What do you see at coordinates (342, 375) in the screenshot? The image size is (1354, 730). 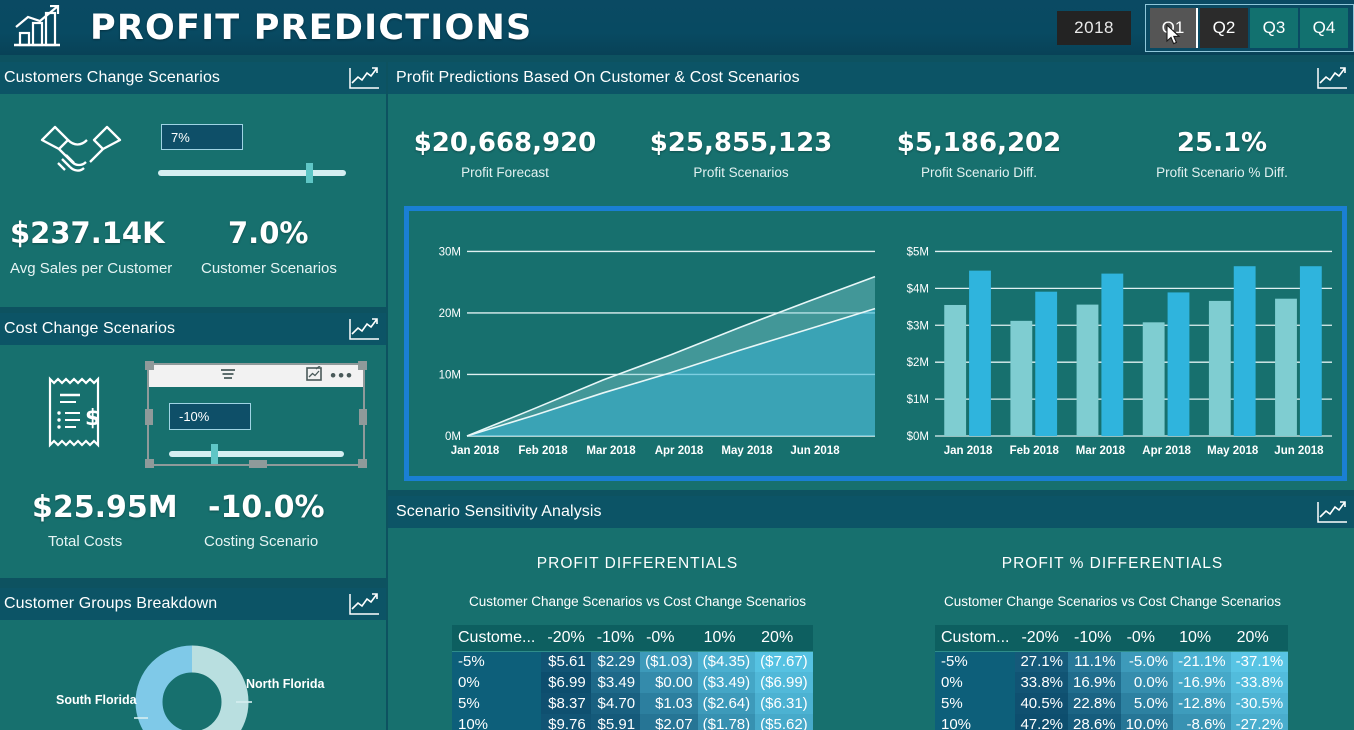 I see `more-options-icon: •••` at bounding box center [342, 375].